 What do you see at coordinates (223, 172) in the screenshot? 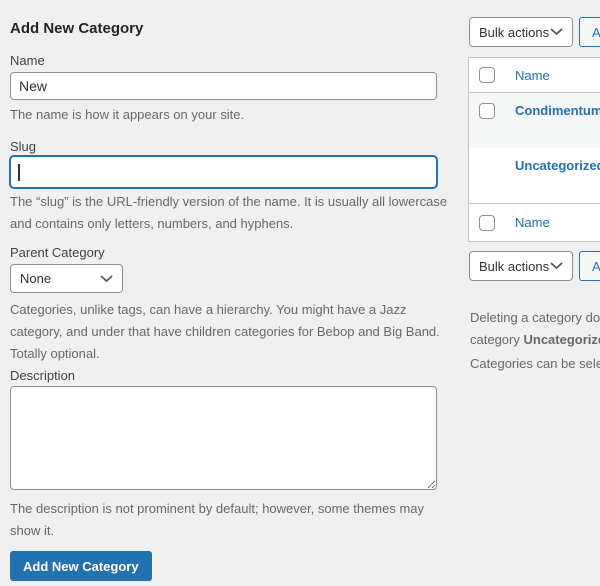
I see `slug-input` at bounding box center [223, 172].